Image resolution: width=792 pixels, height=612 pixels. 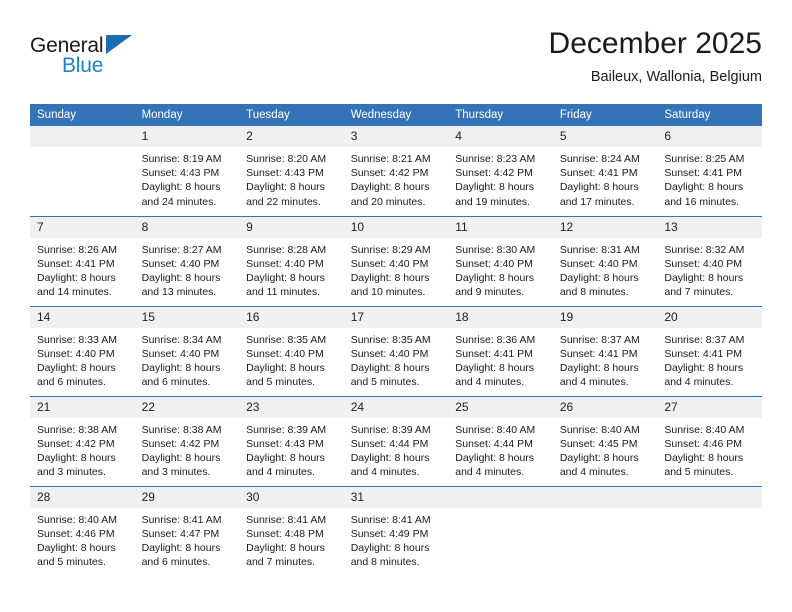 What do you see at coordinates (187, 136) in the screenshot?
I see `day-number: 1` at bounding box center [187, 136].